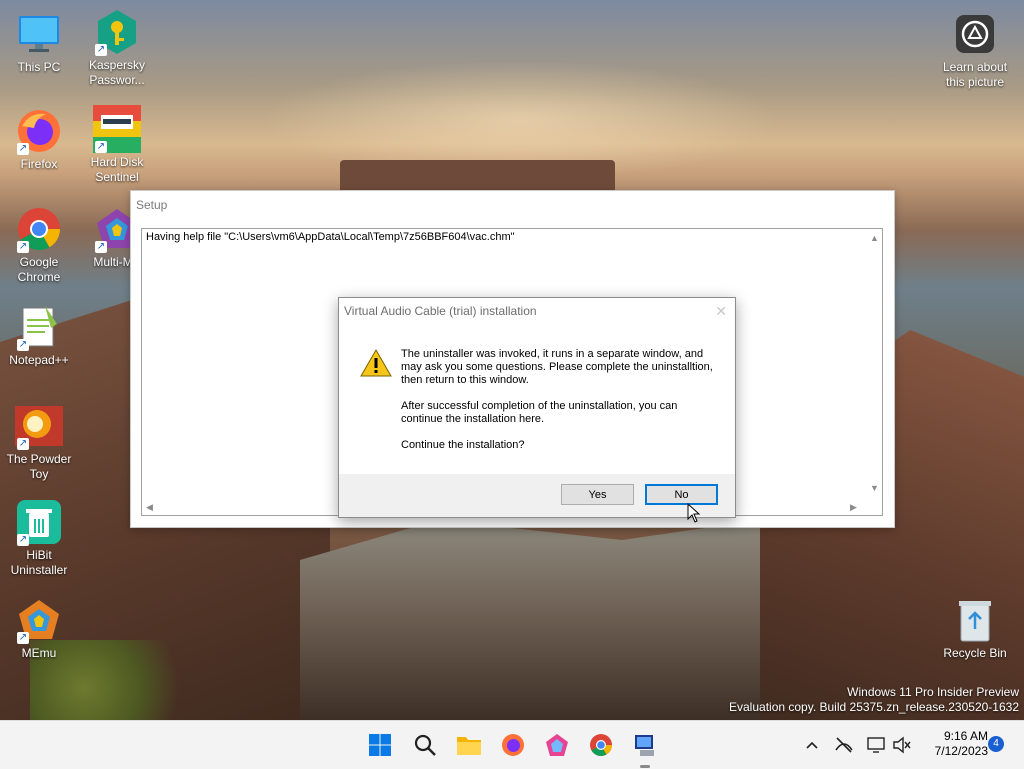  What do you see at coordinates (645, 745) in the screenshot?
I see `setup-app-icon` at bounding box center [645, 745].